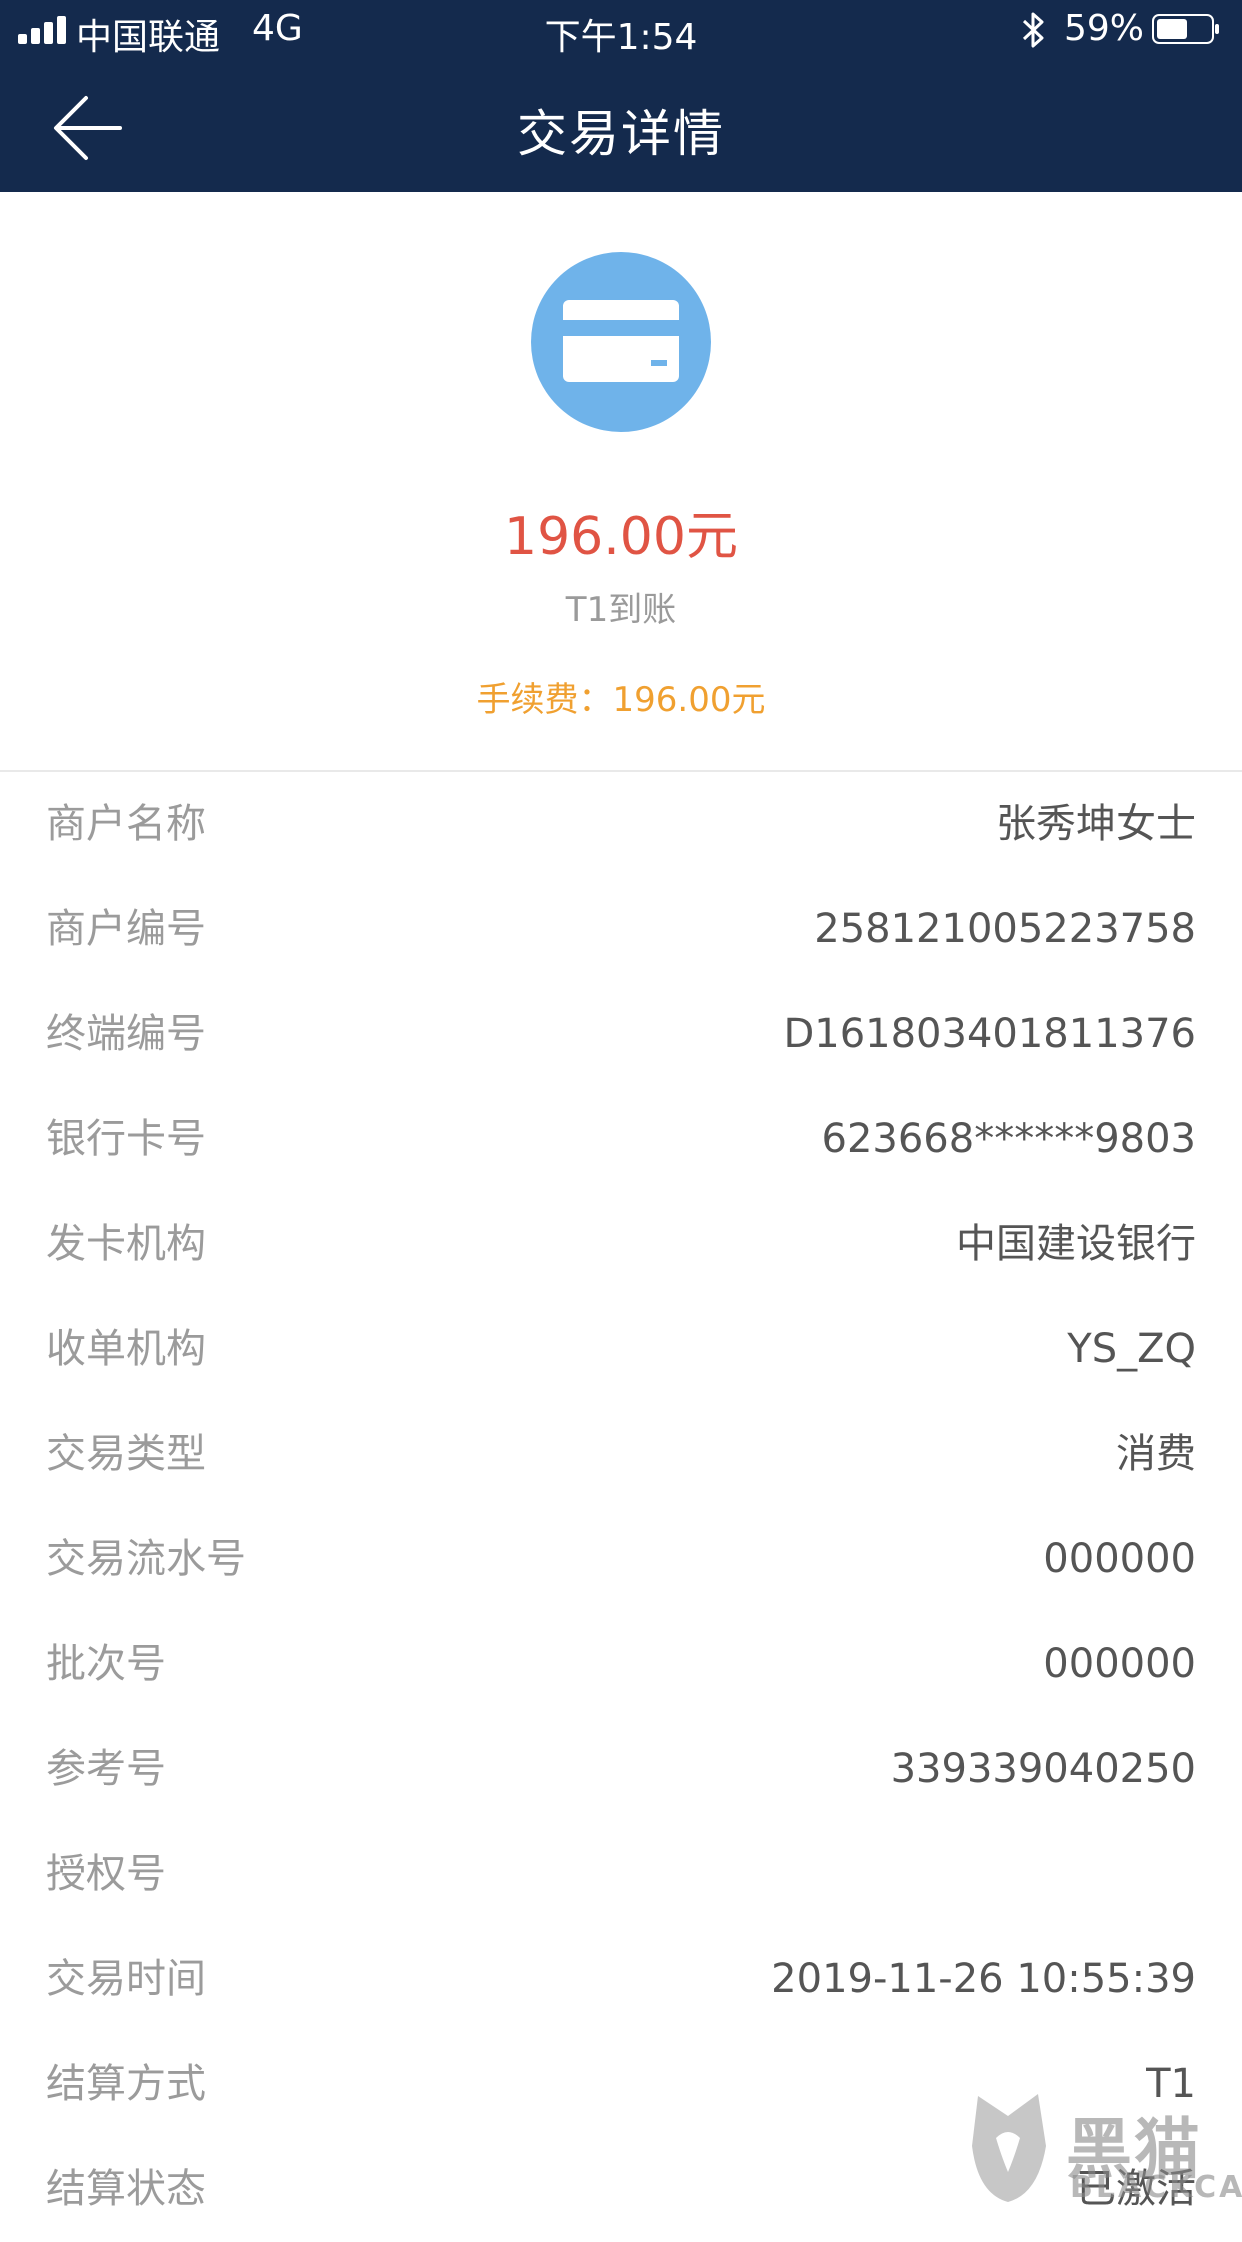  What do you see at coordinates (106, 1769) in the screenshot?
I see `detail-label: 参考号` at bounding box center [106, 1769].